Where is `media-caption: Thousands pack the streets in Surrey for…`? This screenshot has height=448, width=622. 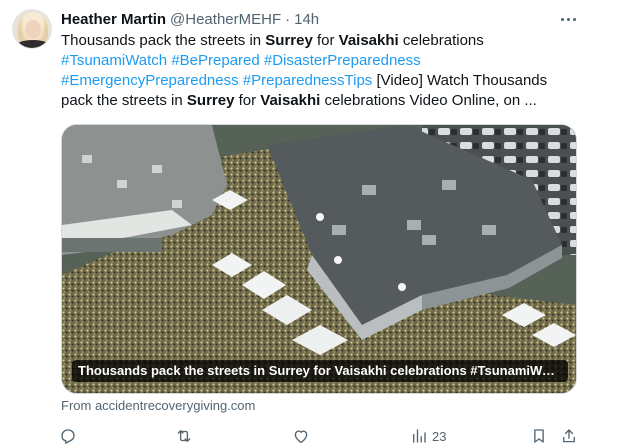 media-caption: Thousands pack the streets in Surrey for… is located at coordinates (320, 371).